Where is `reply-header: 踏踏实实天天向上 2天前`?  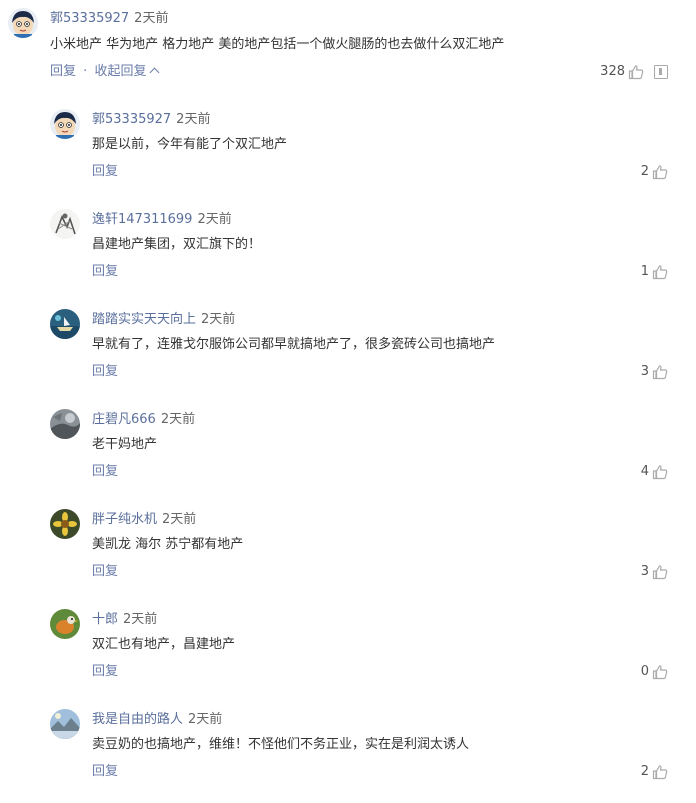 reply-header: 踏踏实实天天向上 2天前 is located at coordinates (163, 320).